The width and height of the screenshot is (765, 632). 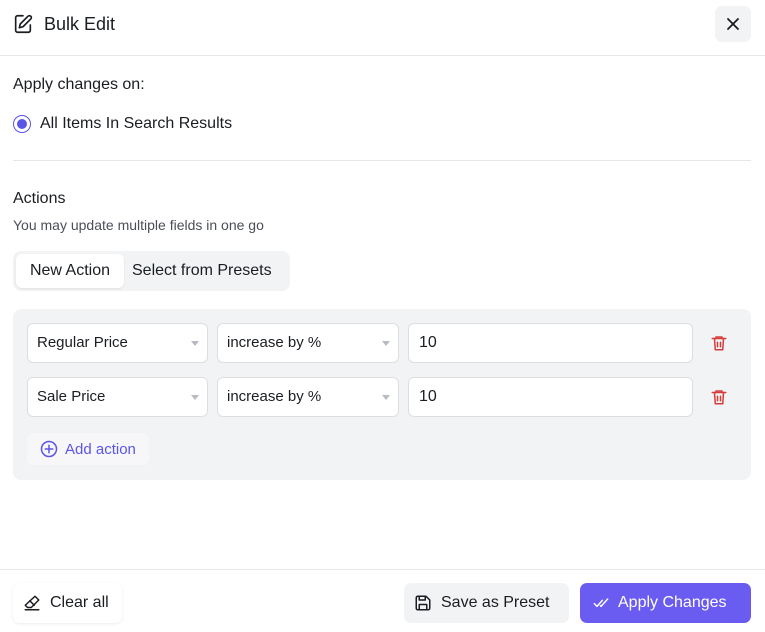 I want to click on add-action-label: Add action, so click(x=100, y=449).